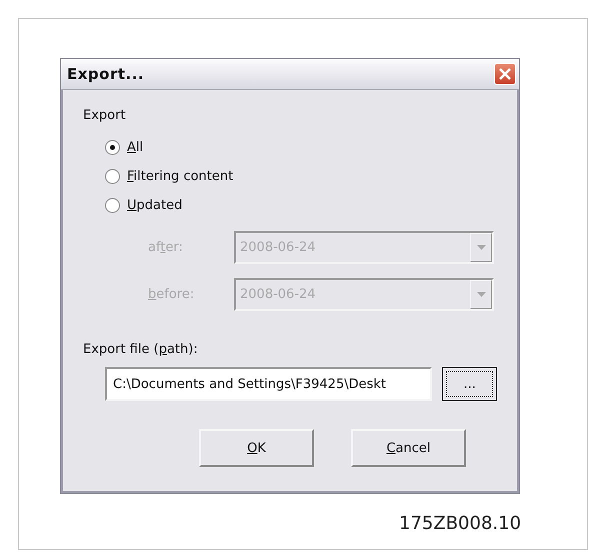 Image resolution: width=606 pixels, height=552 pixels. Describe the element at coordinates (256, 448) in the screenshot. I see `ok-button: OK` at that location.